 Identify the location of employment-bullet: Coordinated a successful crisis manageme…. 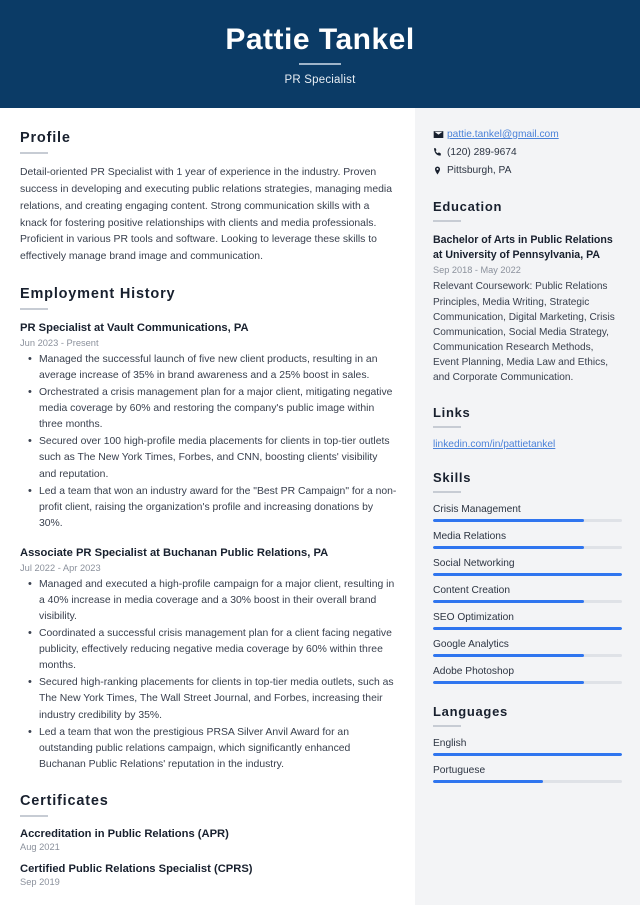
(212, 649).